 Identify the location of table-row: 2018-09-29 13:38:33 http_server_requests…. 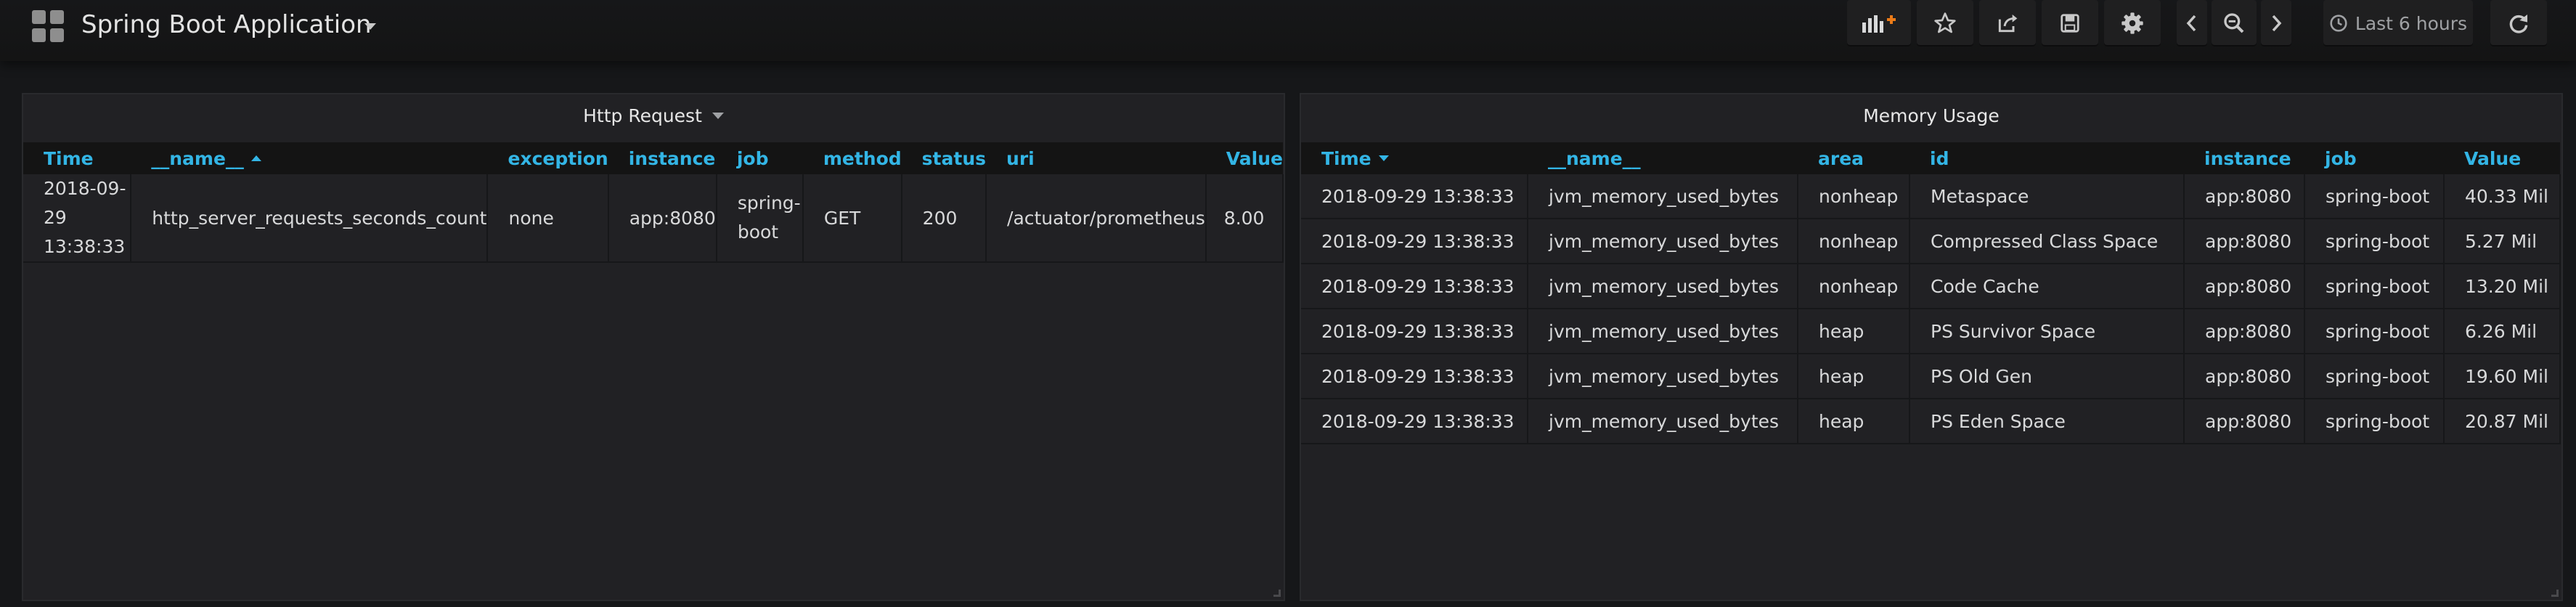
(653, 218).